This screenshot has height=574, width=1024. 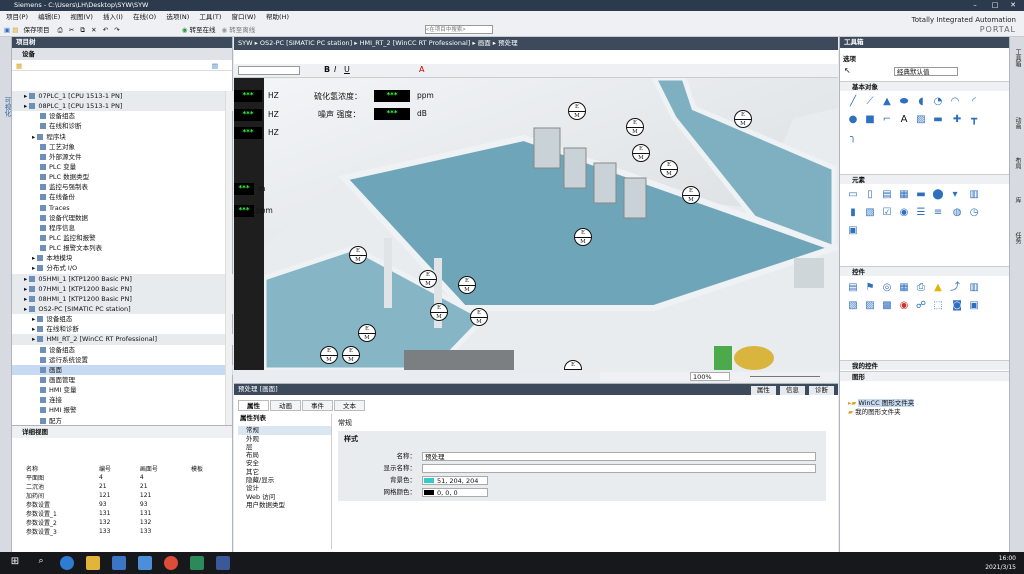 What do you see at coordinates (887, 120) in the screenshot?
I see `connector-icon: ⌐` at bounding box center [887, 120].